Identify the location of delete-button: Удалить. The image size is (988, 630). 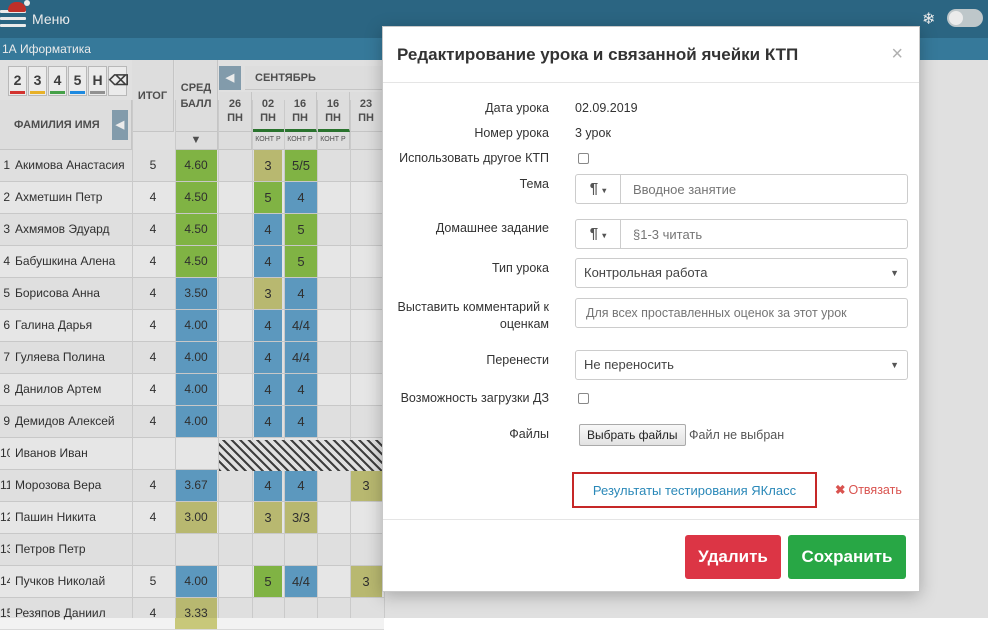
(733, 557).